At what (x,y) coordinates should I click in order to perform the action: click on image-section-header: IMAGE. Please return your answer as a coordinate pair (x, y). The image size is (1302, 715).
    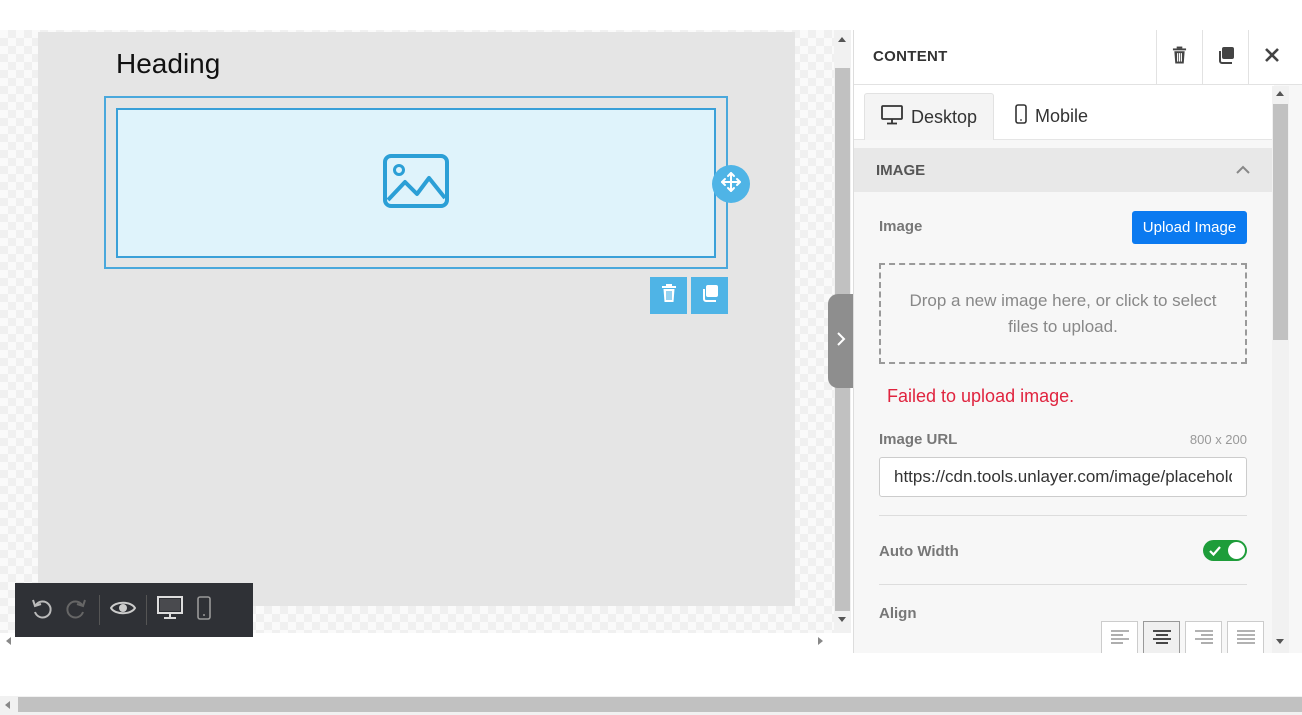
    Looking at the image, I should click on (1063, 170).